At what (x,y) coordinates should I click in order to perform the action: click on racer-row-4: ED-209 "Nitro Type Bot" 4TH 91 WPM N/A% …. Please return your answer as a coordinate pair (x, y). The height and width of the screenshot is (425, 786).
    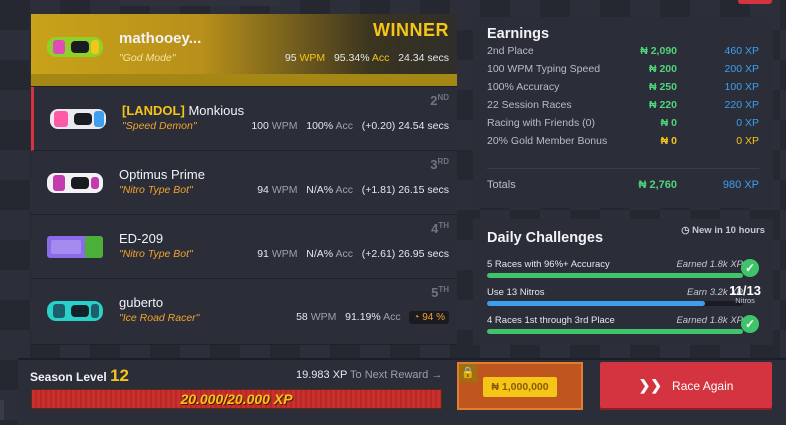
    Looking at the image, I should click on (244, 247).